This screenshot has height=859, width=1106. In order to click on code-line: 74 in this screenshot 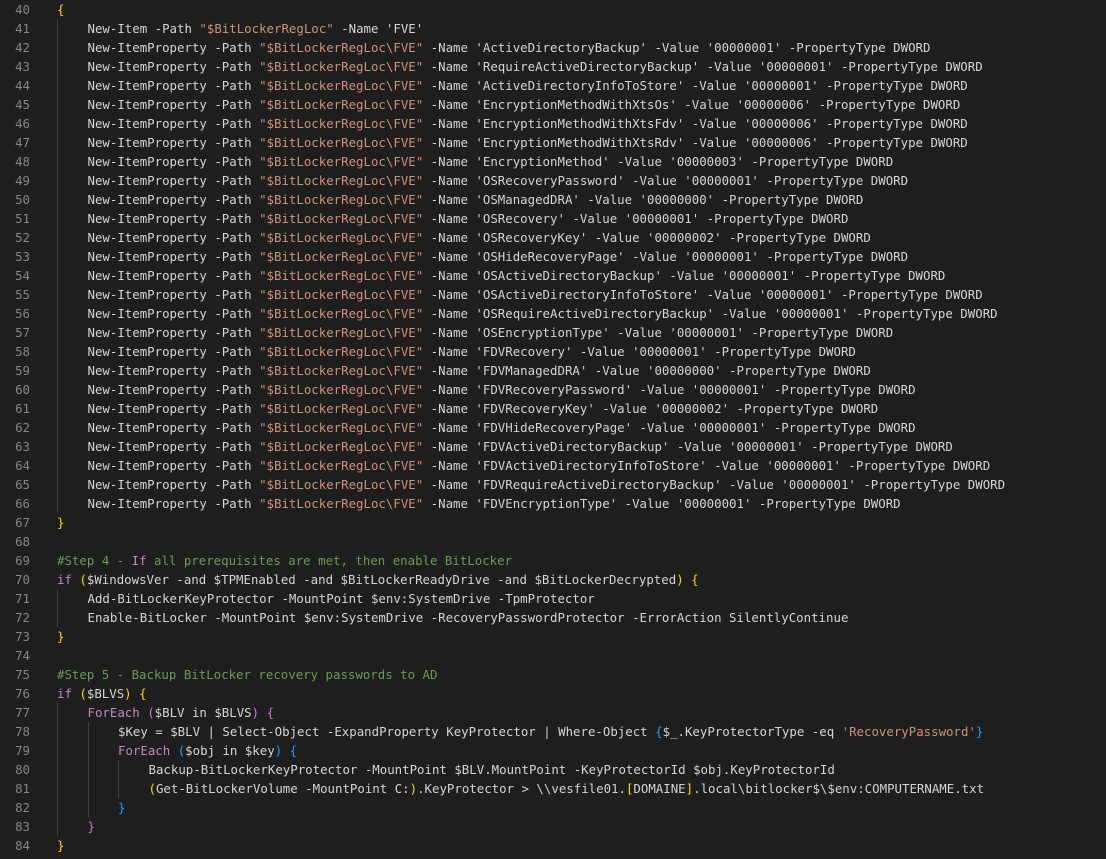, I will do `click(15, 655)`.